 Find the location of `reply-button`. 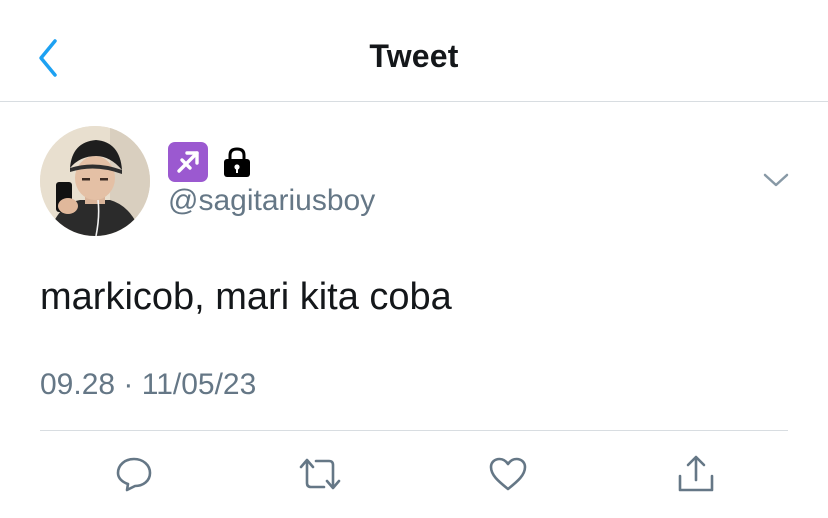

reply-button is located at coordinates (134, 474).